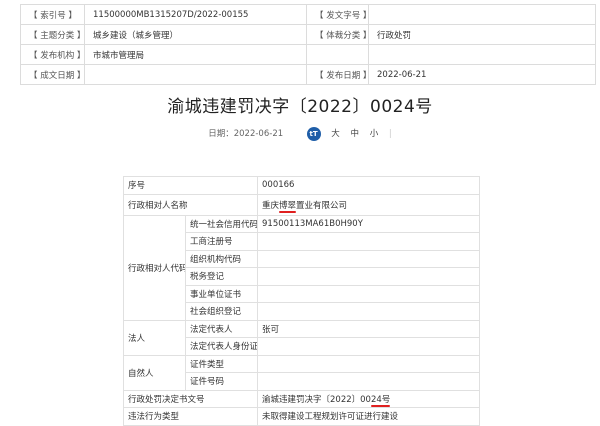  I want to click on decision-number-label: 行政处罚决定书文号, so click(190, 398).